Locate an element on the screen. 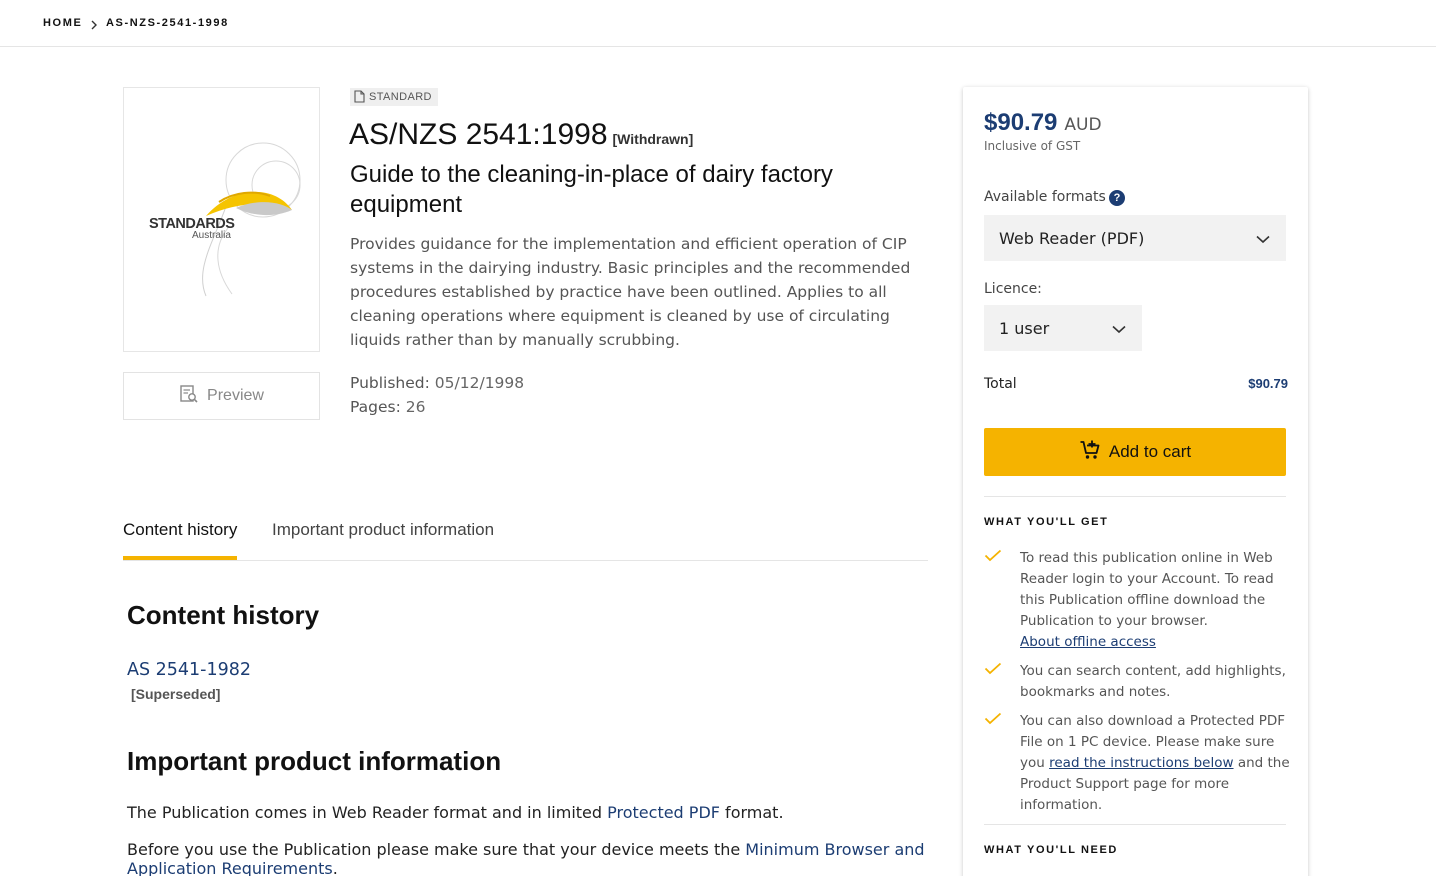  tab-content-history: Content history is located at coordinates (180, 540).